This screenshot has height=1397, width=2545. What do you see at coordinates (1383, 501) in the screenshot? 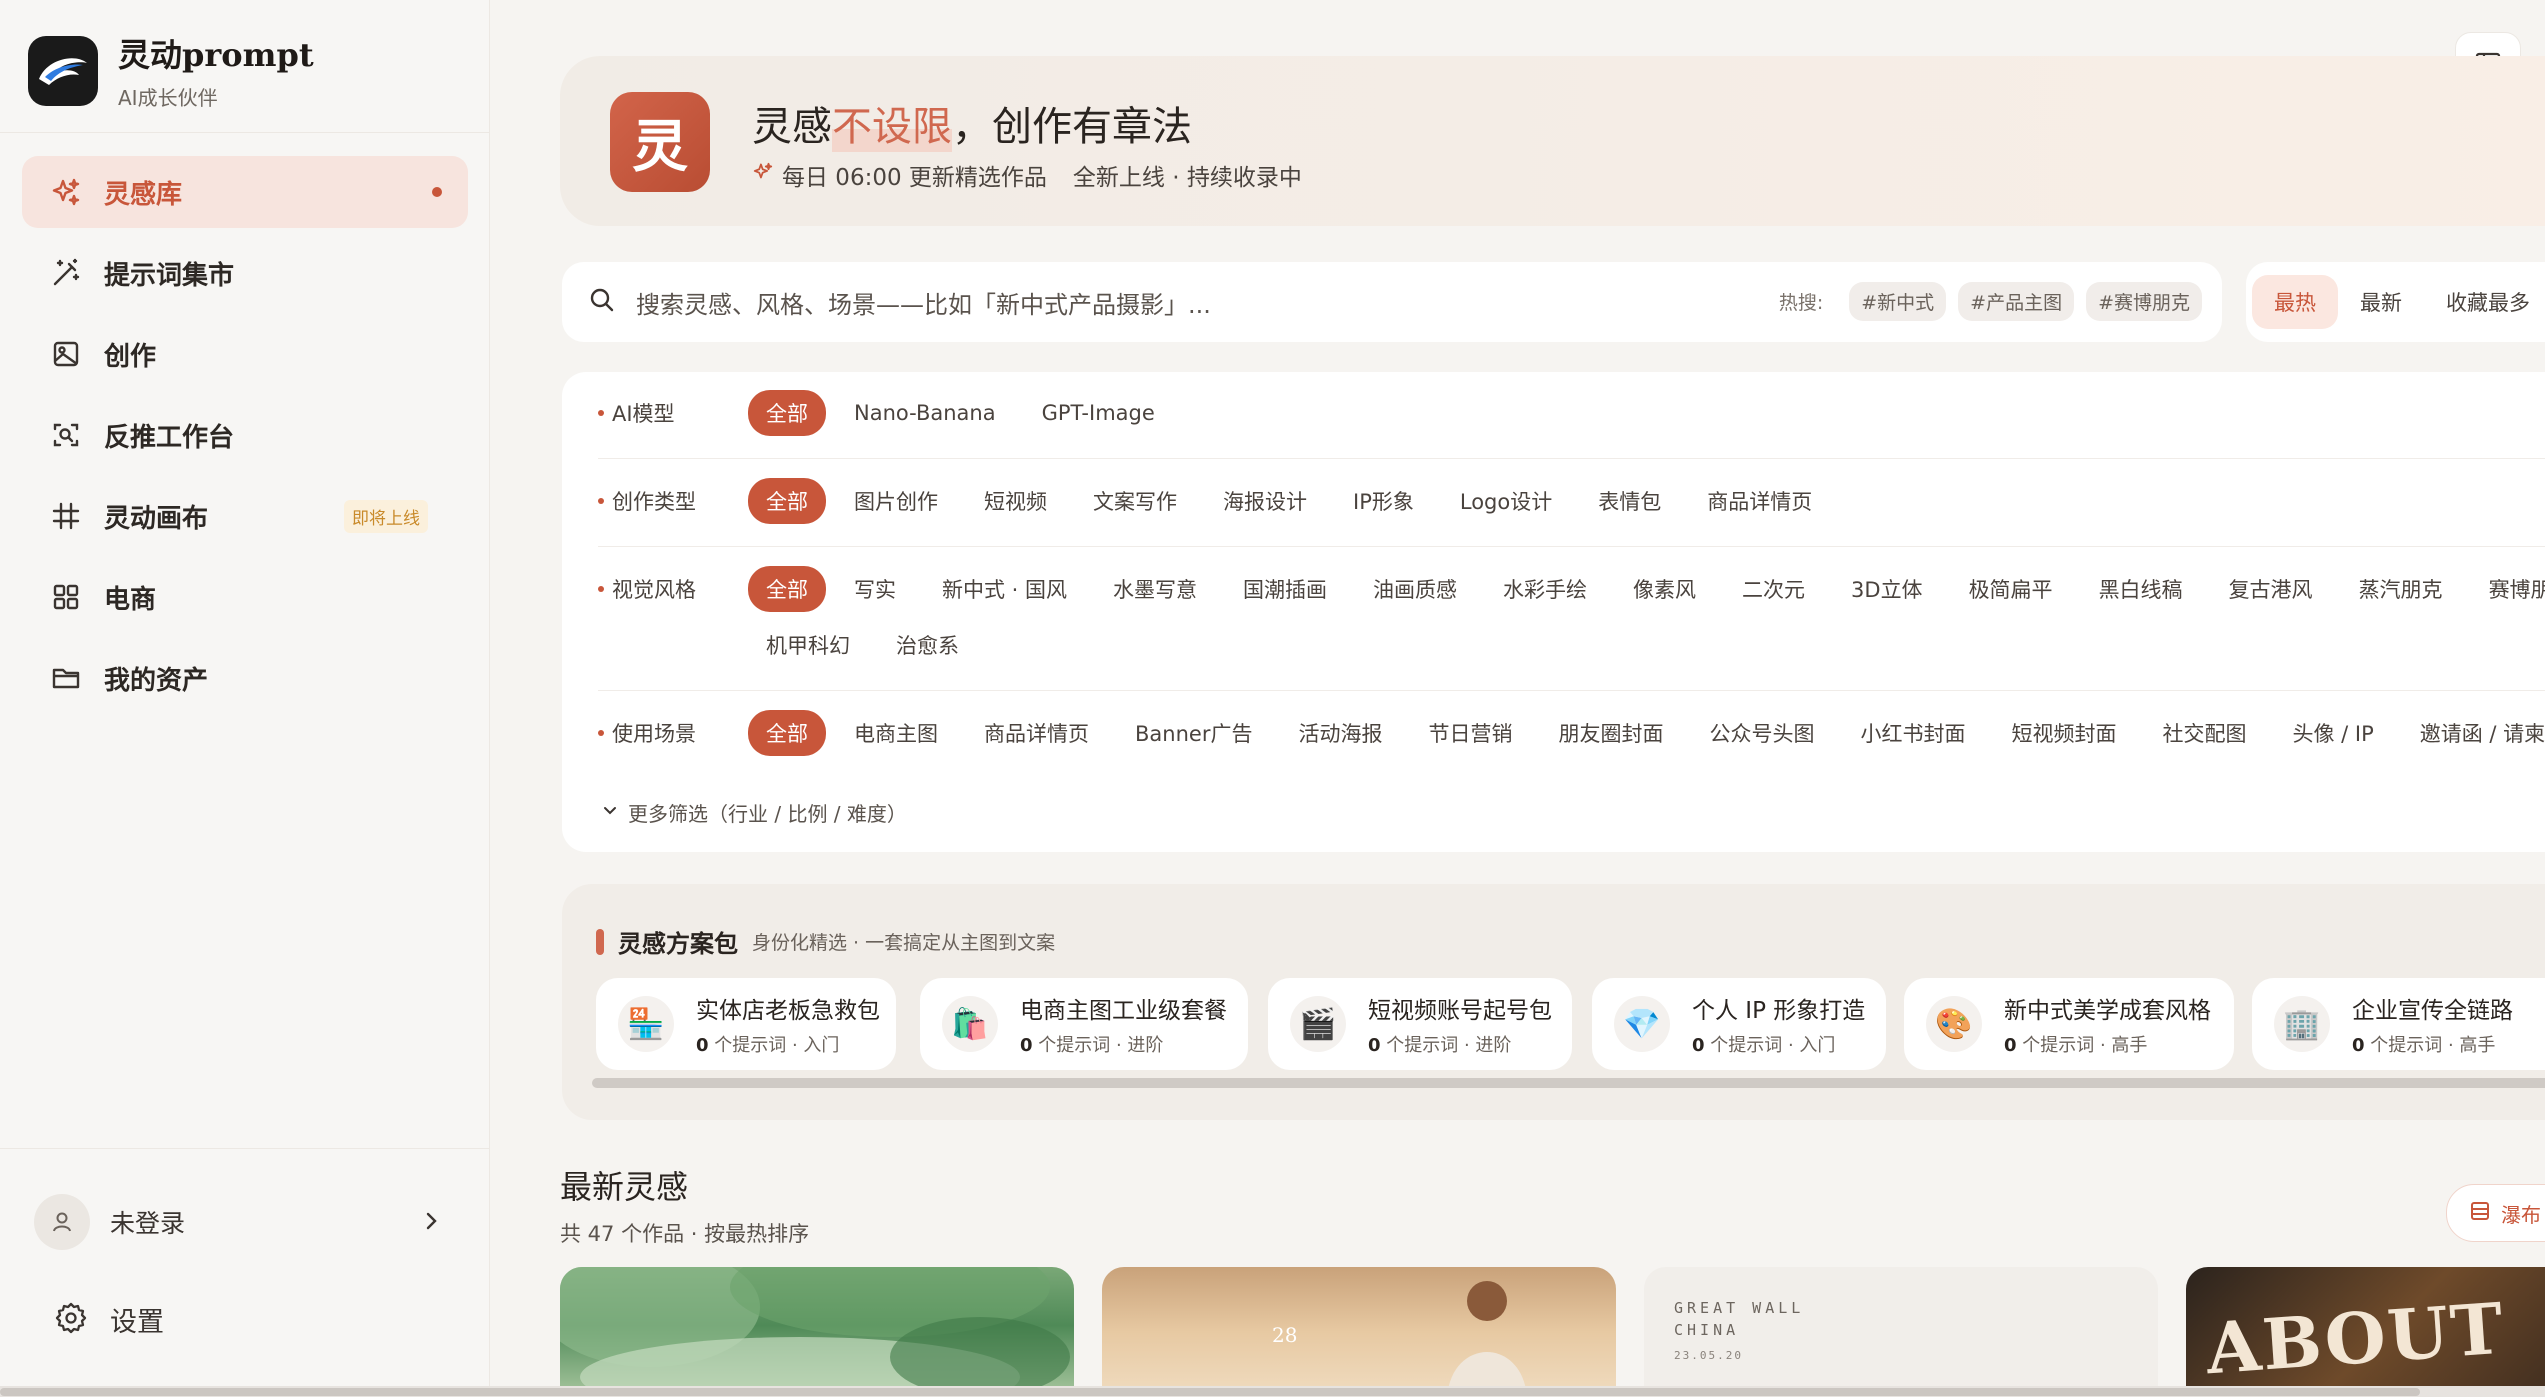
I see `filter-chip: IP形象` at bounding box center [1383, 501].